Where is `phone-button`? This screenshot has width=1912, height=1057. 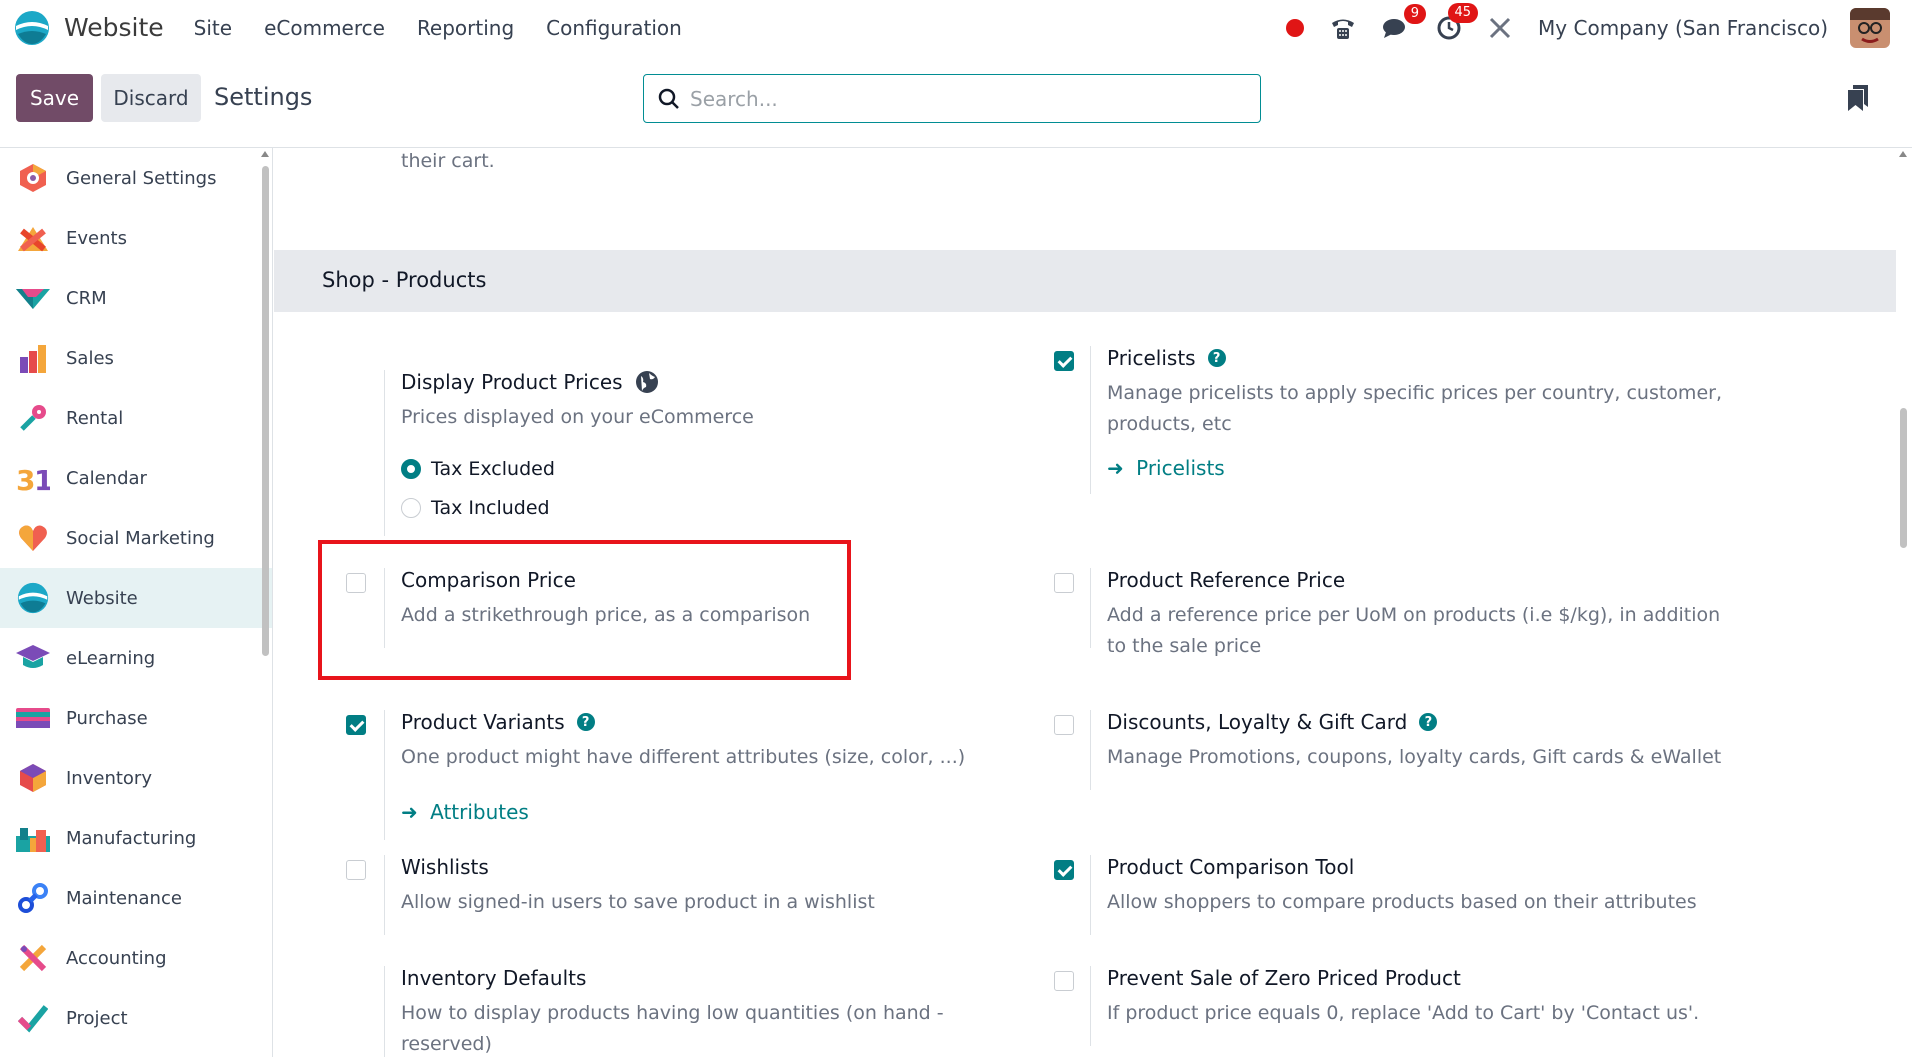 phone-button is located at coordinates (1343, 28).